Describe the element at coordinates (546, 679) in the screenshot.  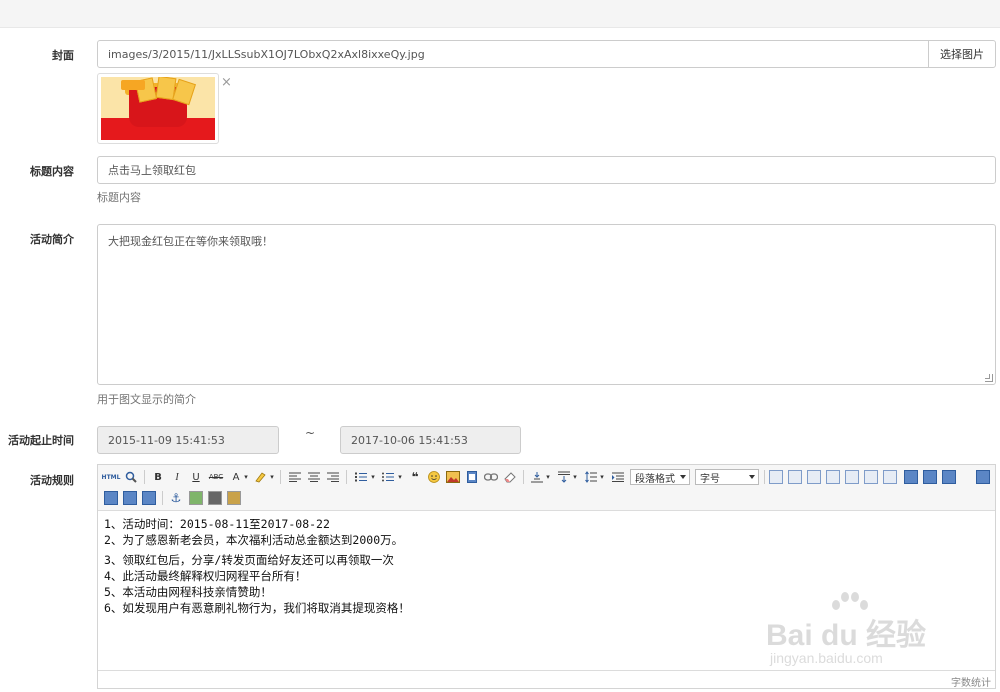
I see `editor-statusbar: 字数统计` at that location.